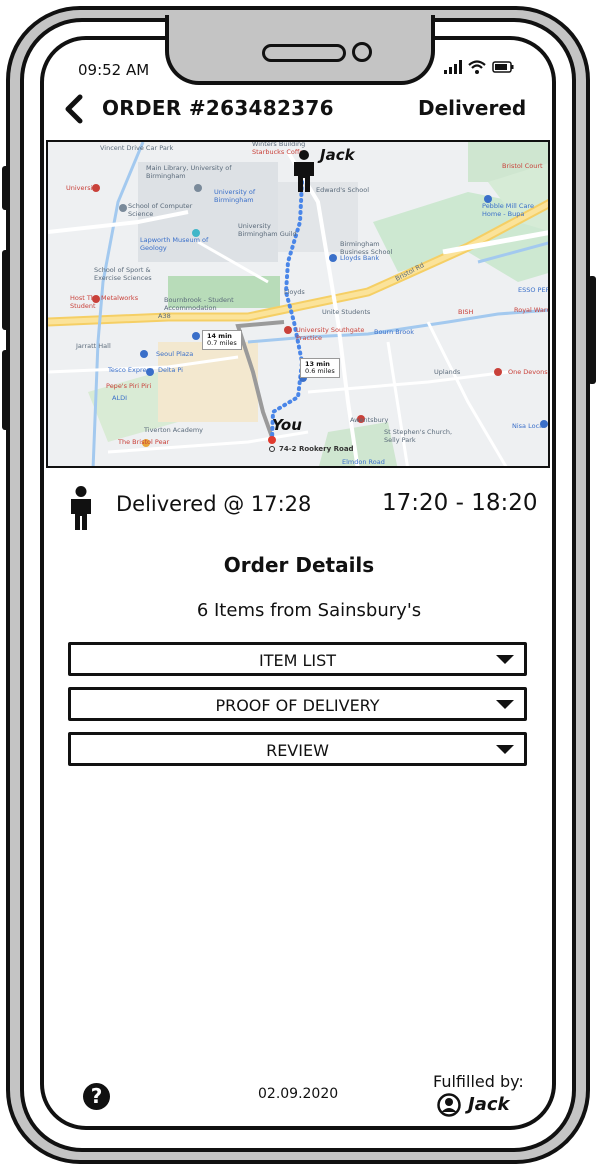  What do you see at coordinates (114, 70) in the screenshot?
I see `status-time: 09:52 AM` at bounding box center [114, 70].